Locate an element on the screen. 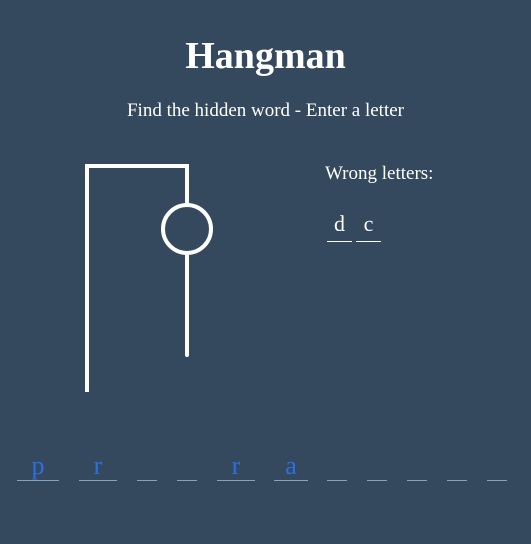  letter-slot: a is located at coordinates (291, 465).